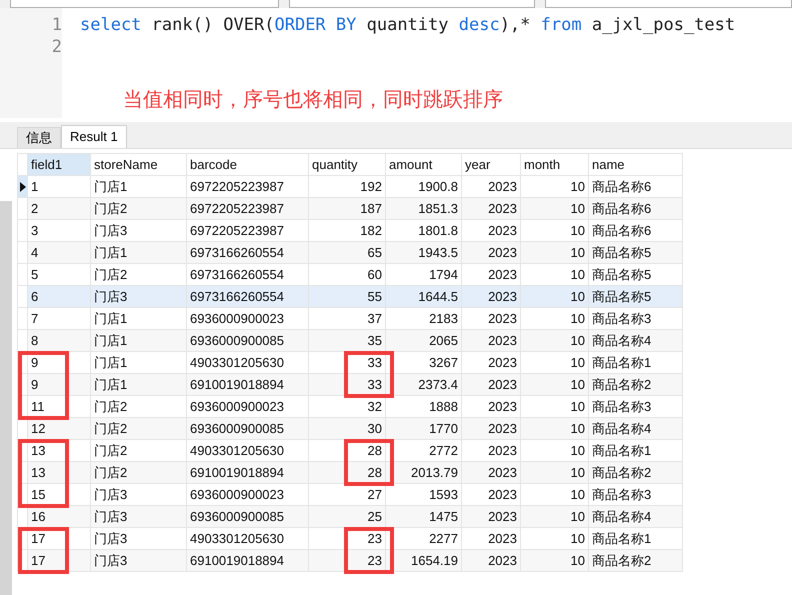 This screenshot has height=595, width=792. I want to click on column-header: month, so click(554, 165).